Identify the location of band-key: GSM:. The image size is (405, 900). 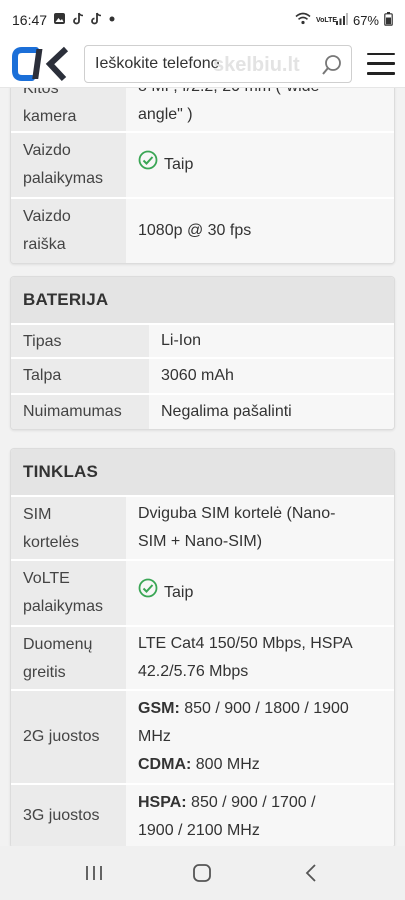
(159, 708).